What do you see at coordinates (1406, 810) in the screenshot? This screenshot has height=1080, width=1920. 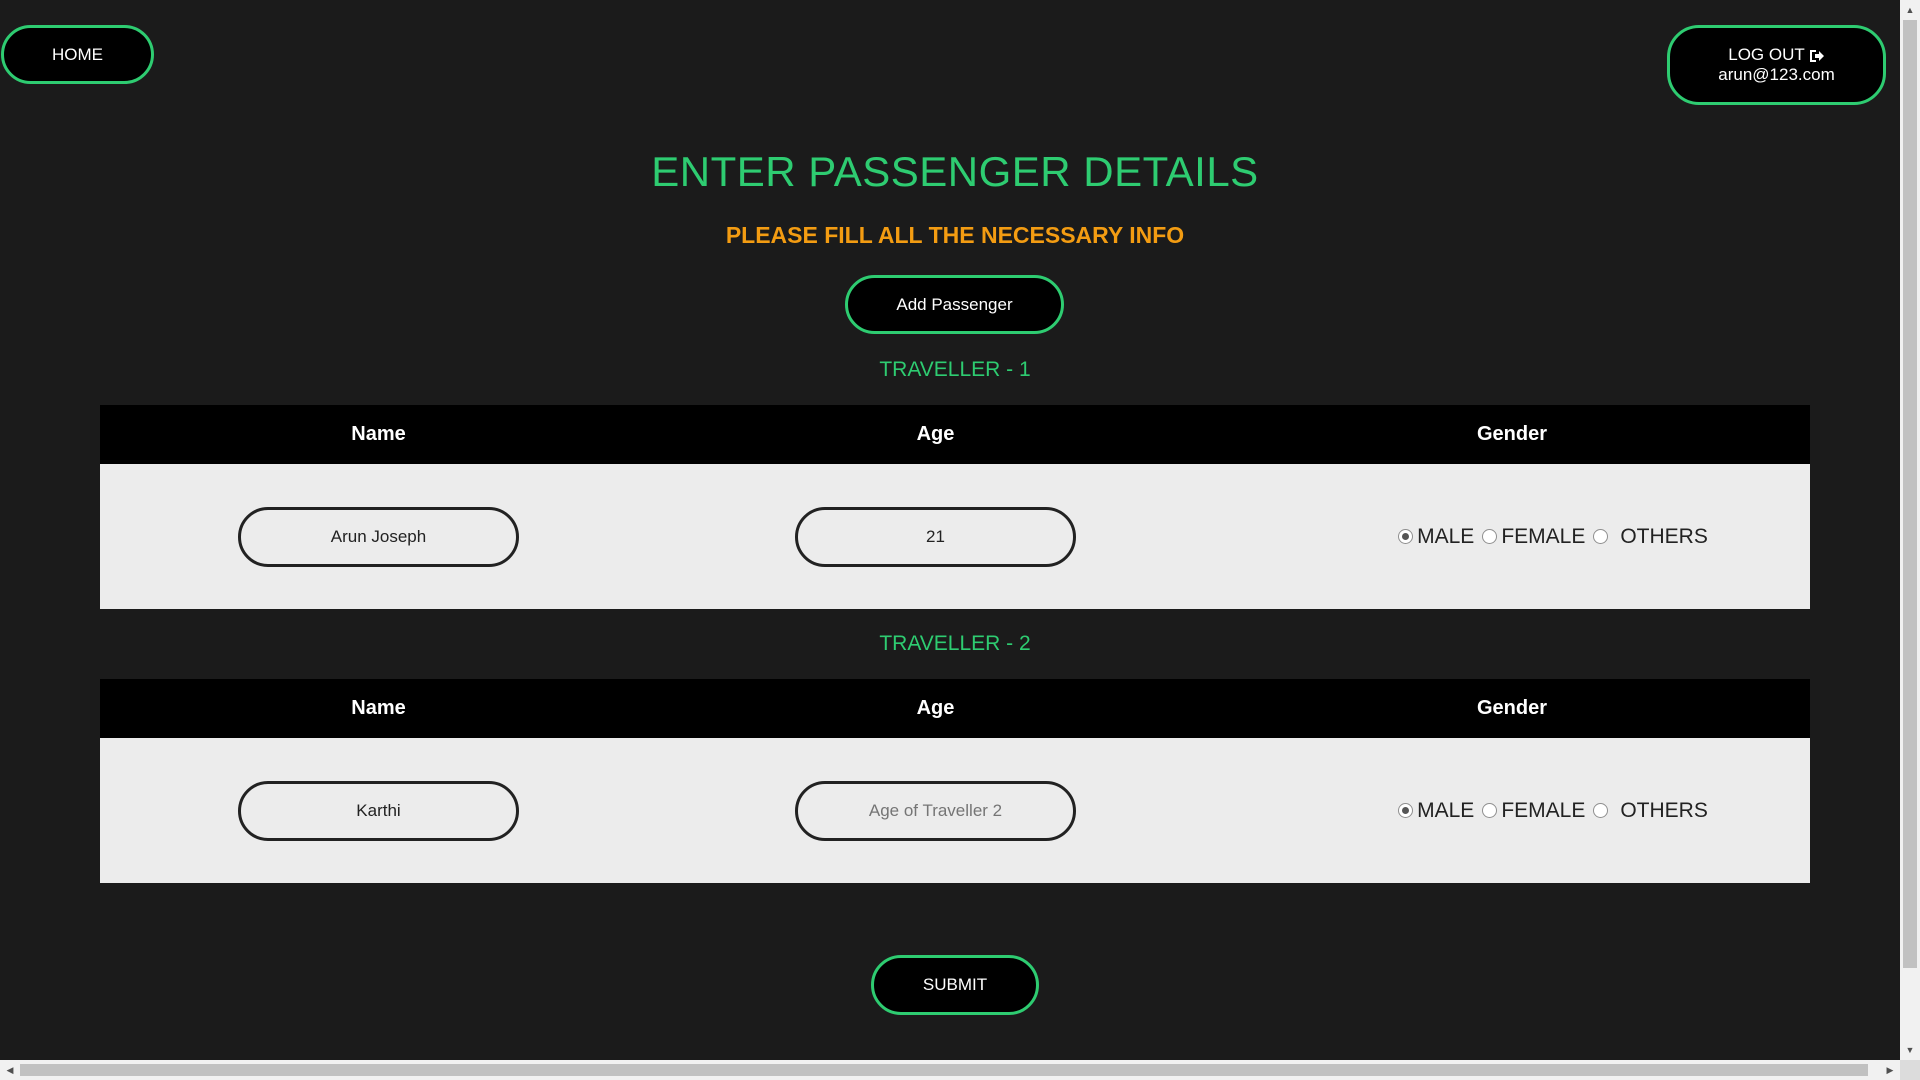 I see `traveller-2-radio-male` at bounding box center [1406, 810].